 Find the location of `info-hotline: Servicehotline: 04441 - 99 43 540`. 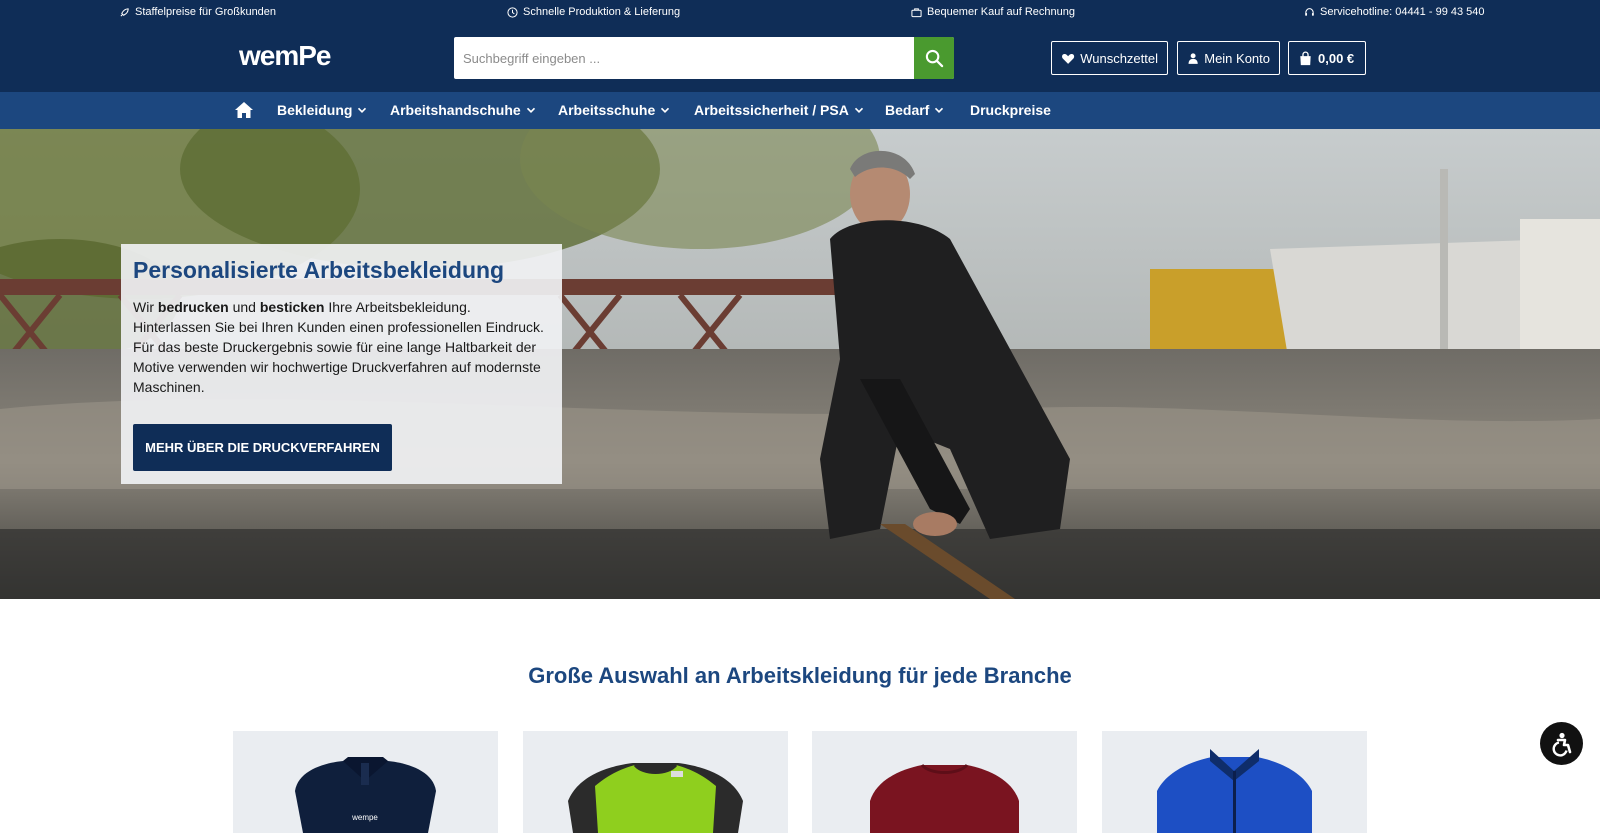

info-hotline: Servicehotline: 04441 - 99 43 540 is located at coordinates (1394, 12).